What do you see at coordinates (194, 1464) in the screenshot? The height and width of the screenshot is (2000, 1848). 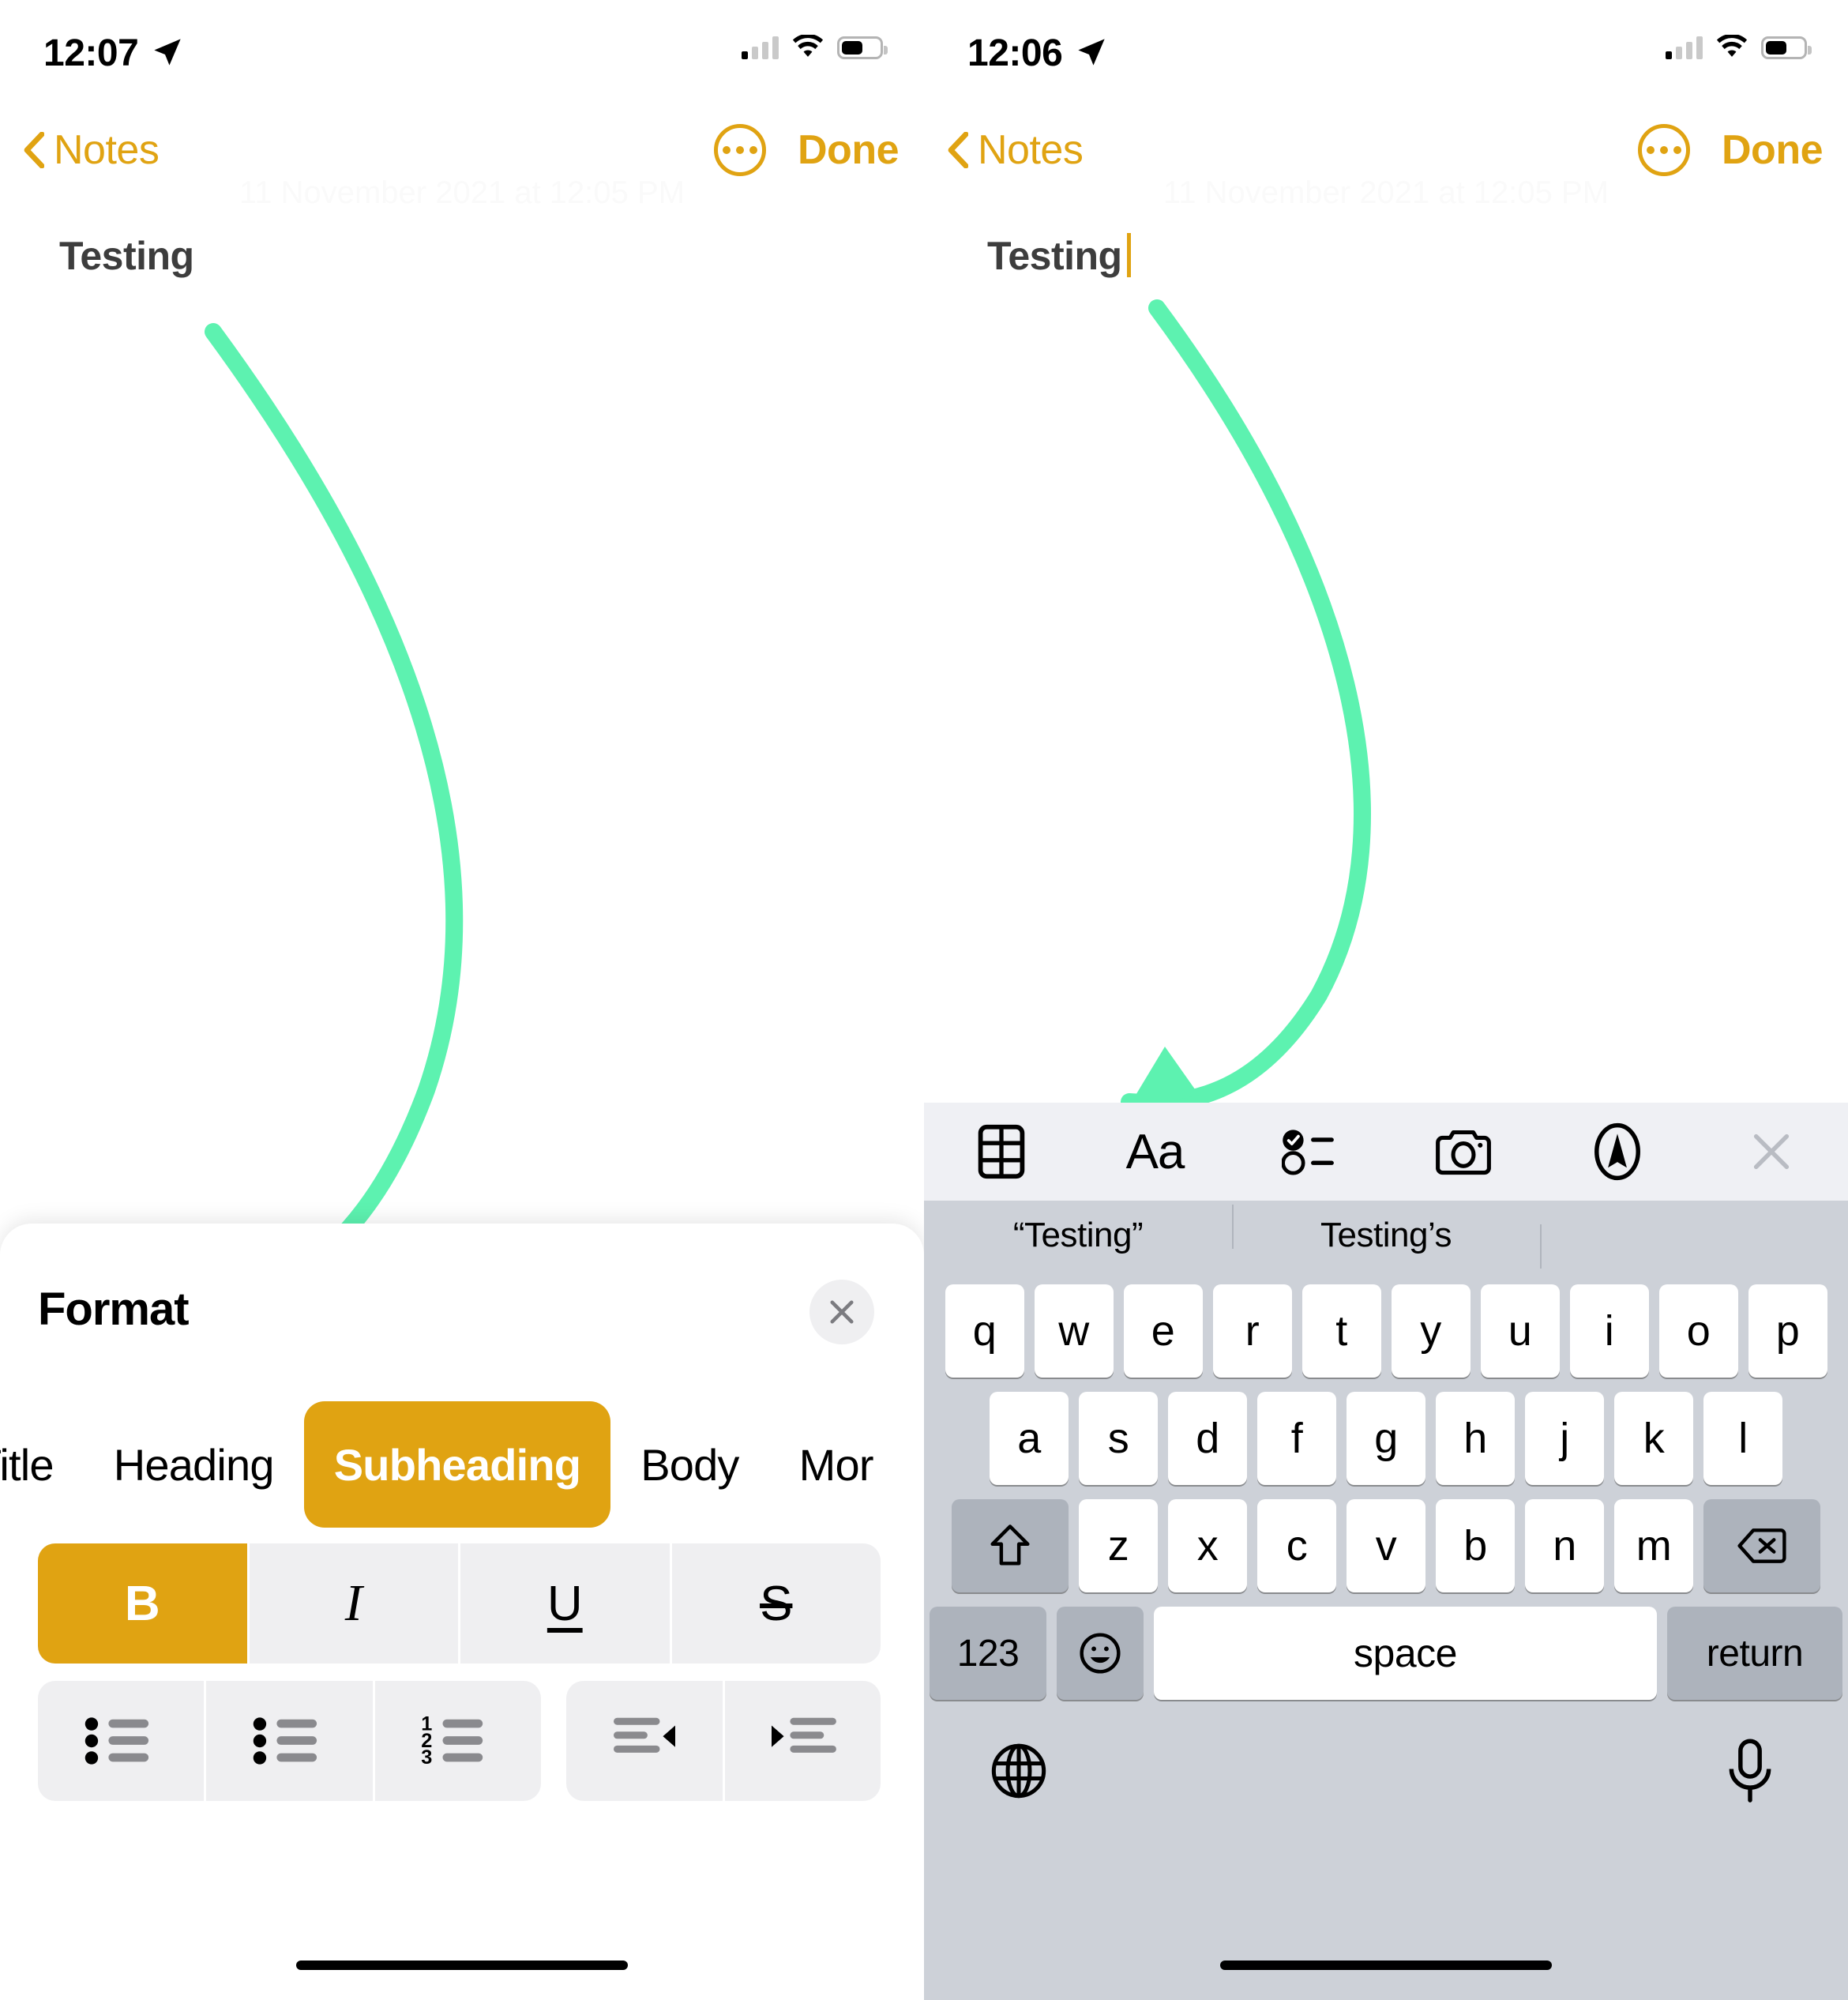 I see `style-chip-heading: Heading` at bounding box center [194, 1464].